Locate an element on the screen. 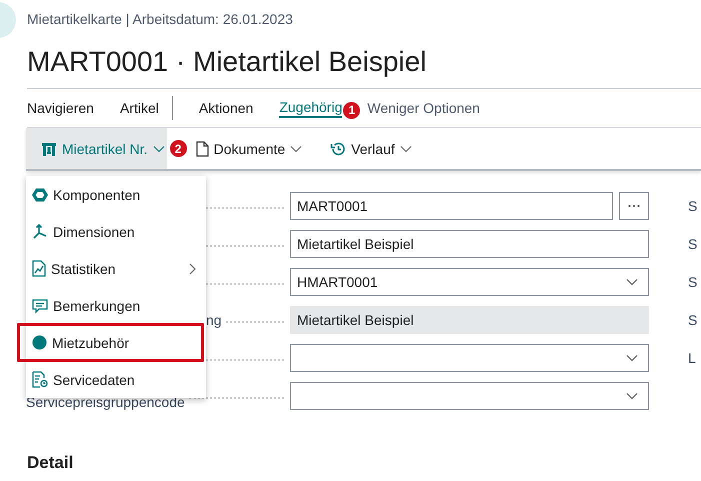 The width and height of the screenshot is (701, 481). shelf-icon is located at coordinates (49, 148).